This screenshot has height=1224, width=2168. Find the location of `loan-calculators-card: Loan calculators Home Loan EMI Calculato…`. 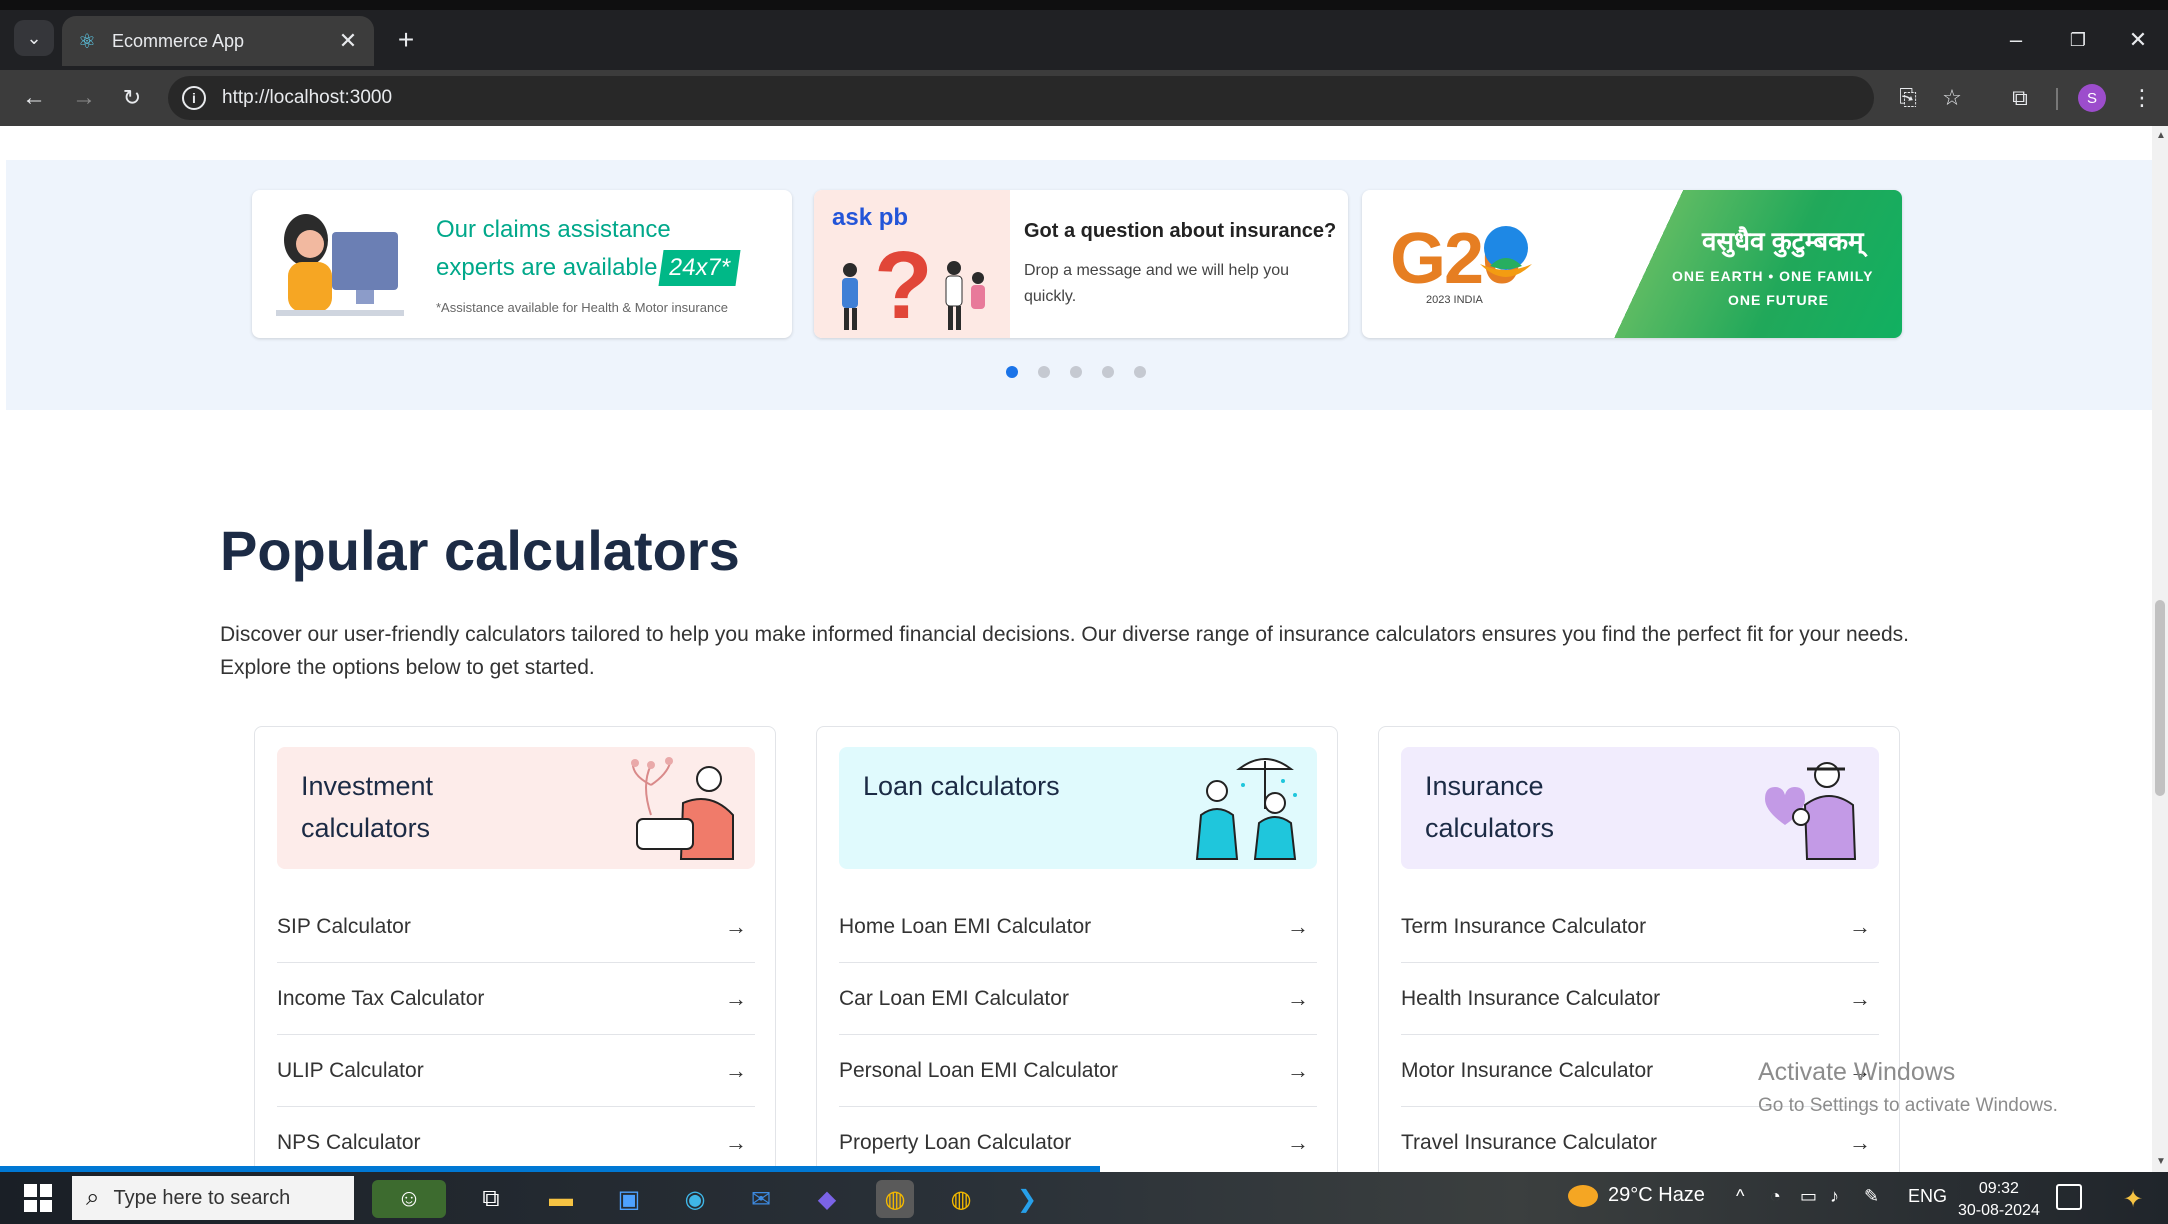

loan-calculators-card: Loan calculators Home Loan EMI Calculato… is located at coordinates (1077, 949).